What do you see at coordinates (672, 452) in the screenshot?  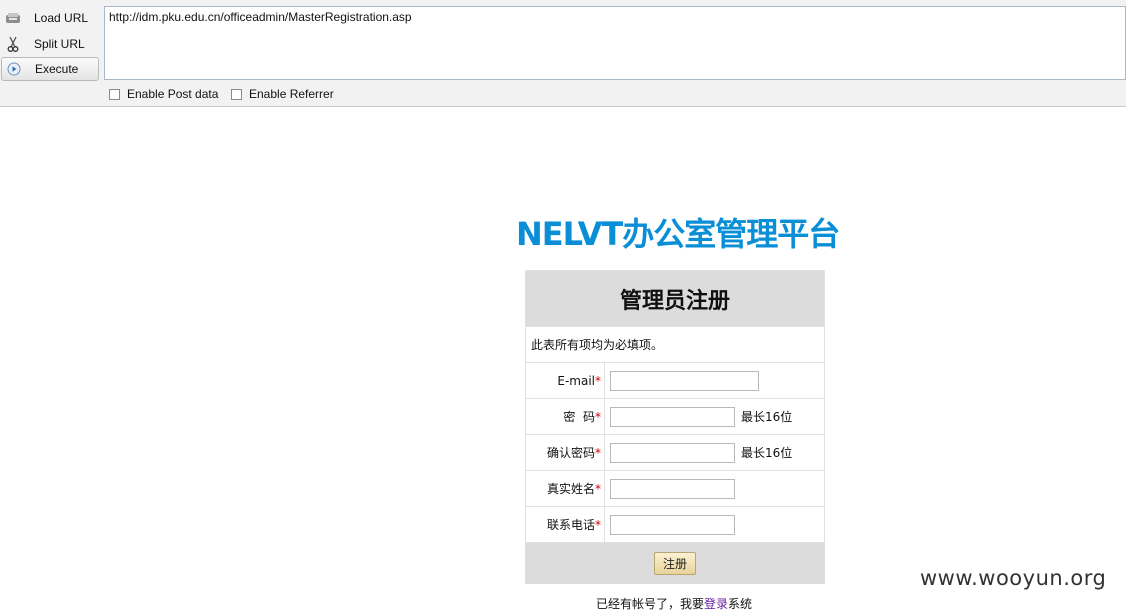 I see `confirm-password-field` at bounding box center [672, 452].